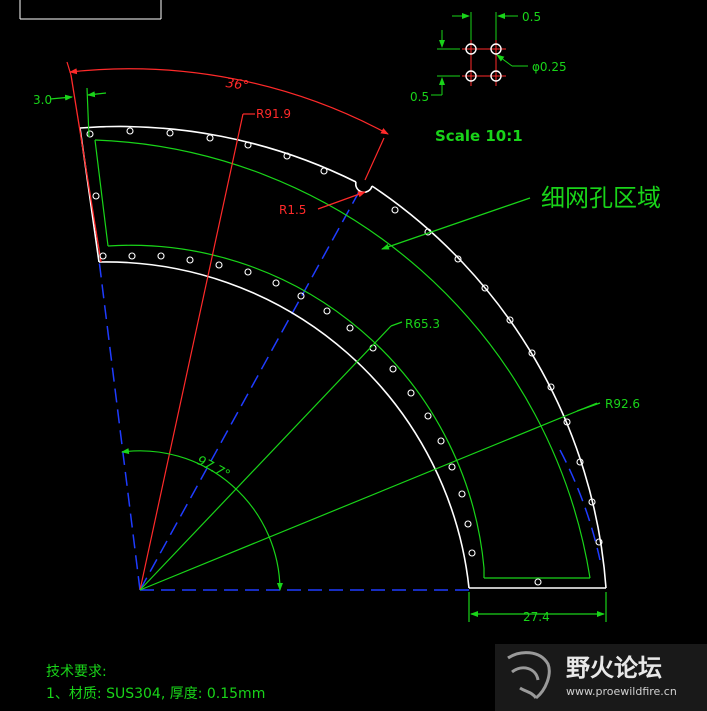  Describe the element at coordinates (622, 404) in the screenshot. I see `outer-radius-label: R92.6` at that location.